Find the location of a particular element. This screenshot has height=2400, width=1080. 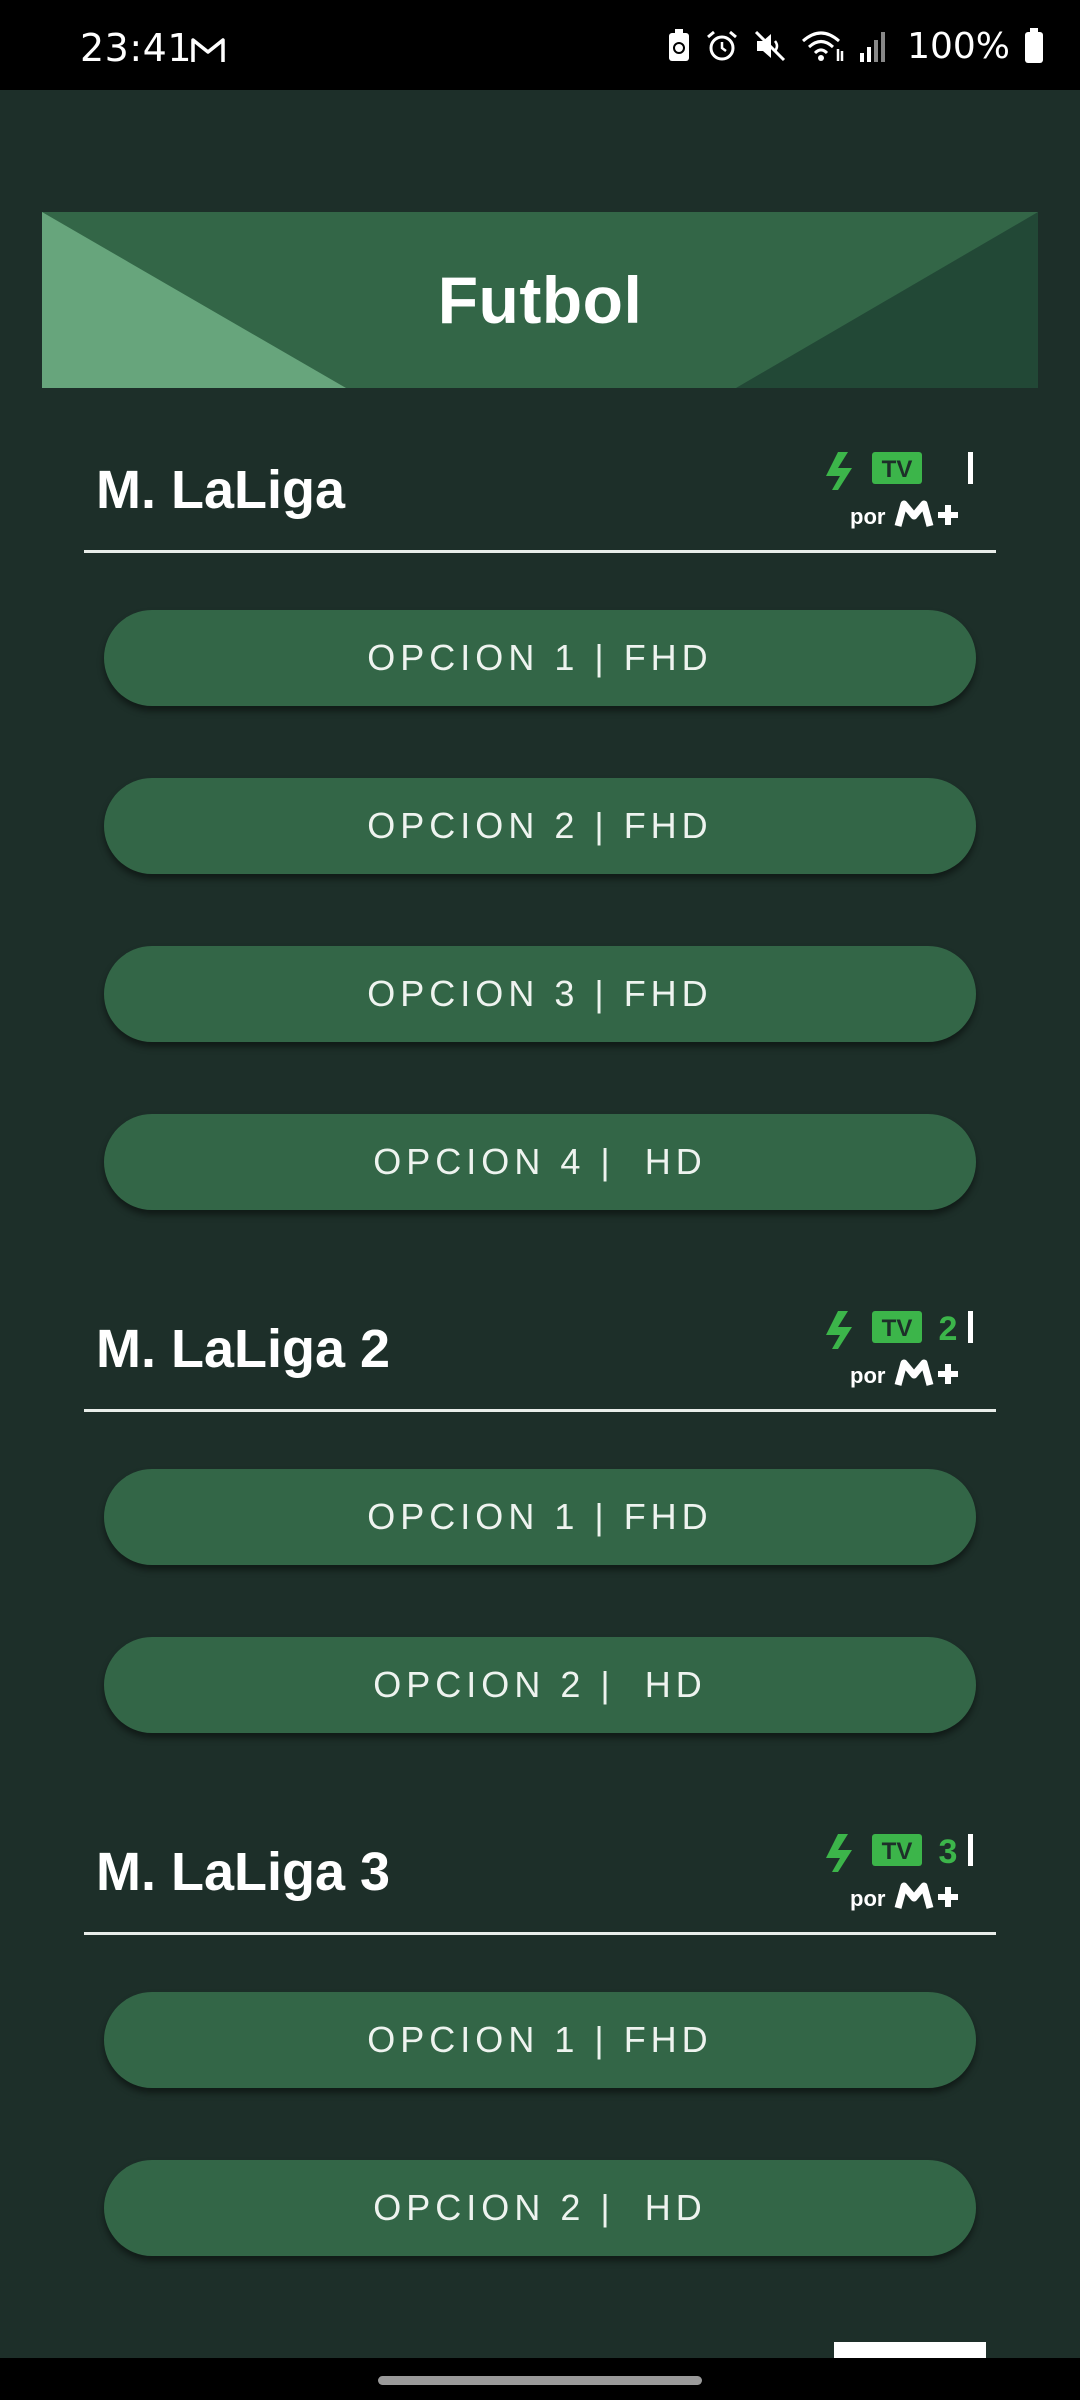

status-time: 23:41 is located at coordinates (136, 48).